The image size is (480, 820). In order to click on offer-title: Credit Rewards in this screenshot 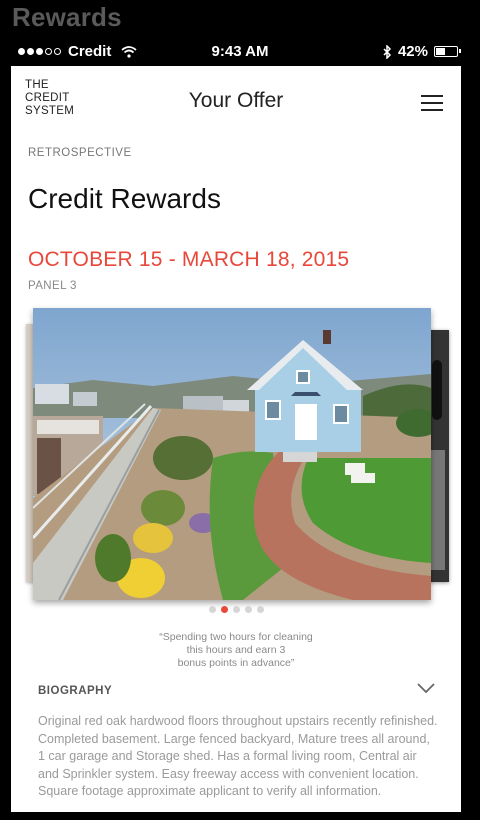, I will do `click(124, 198)`.